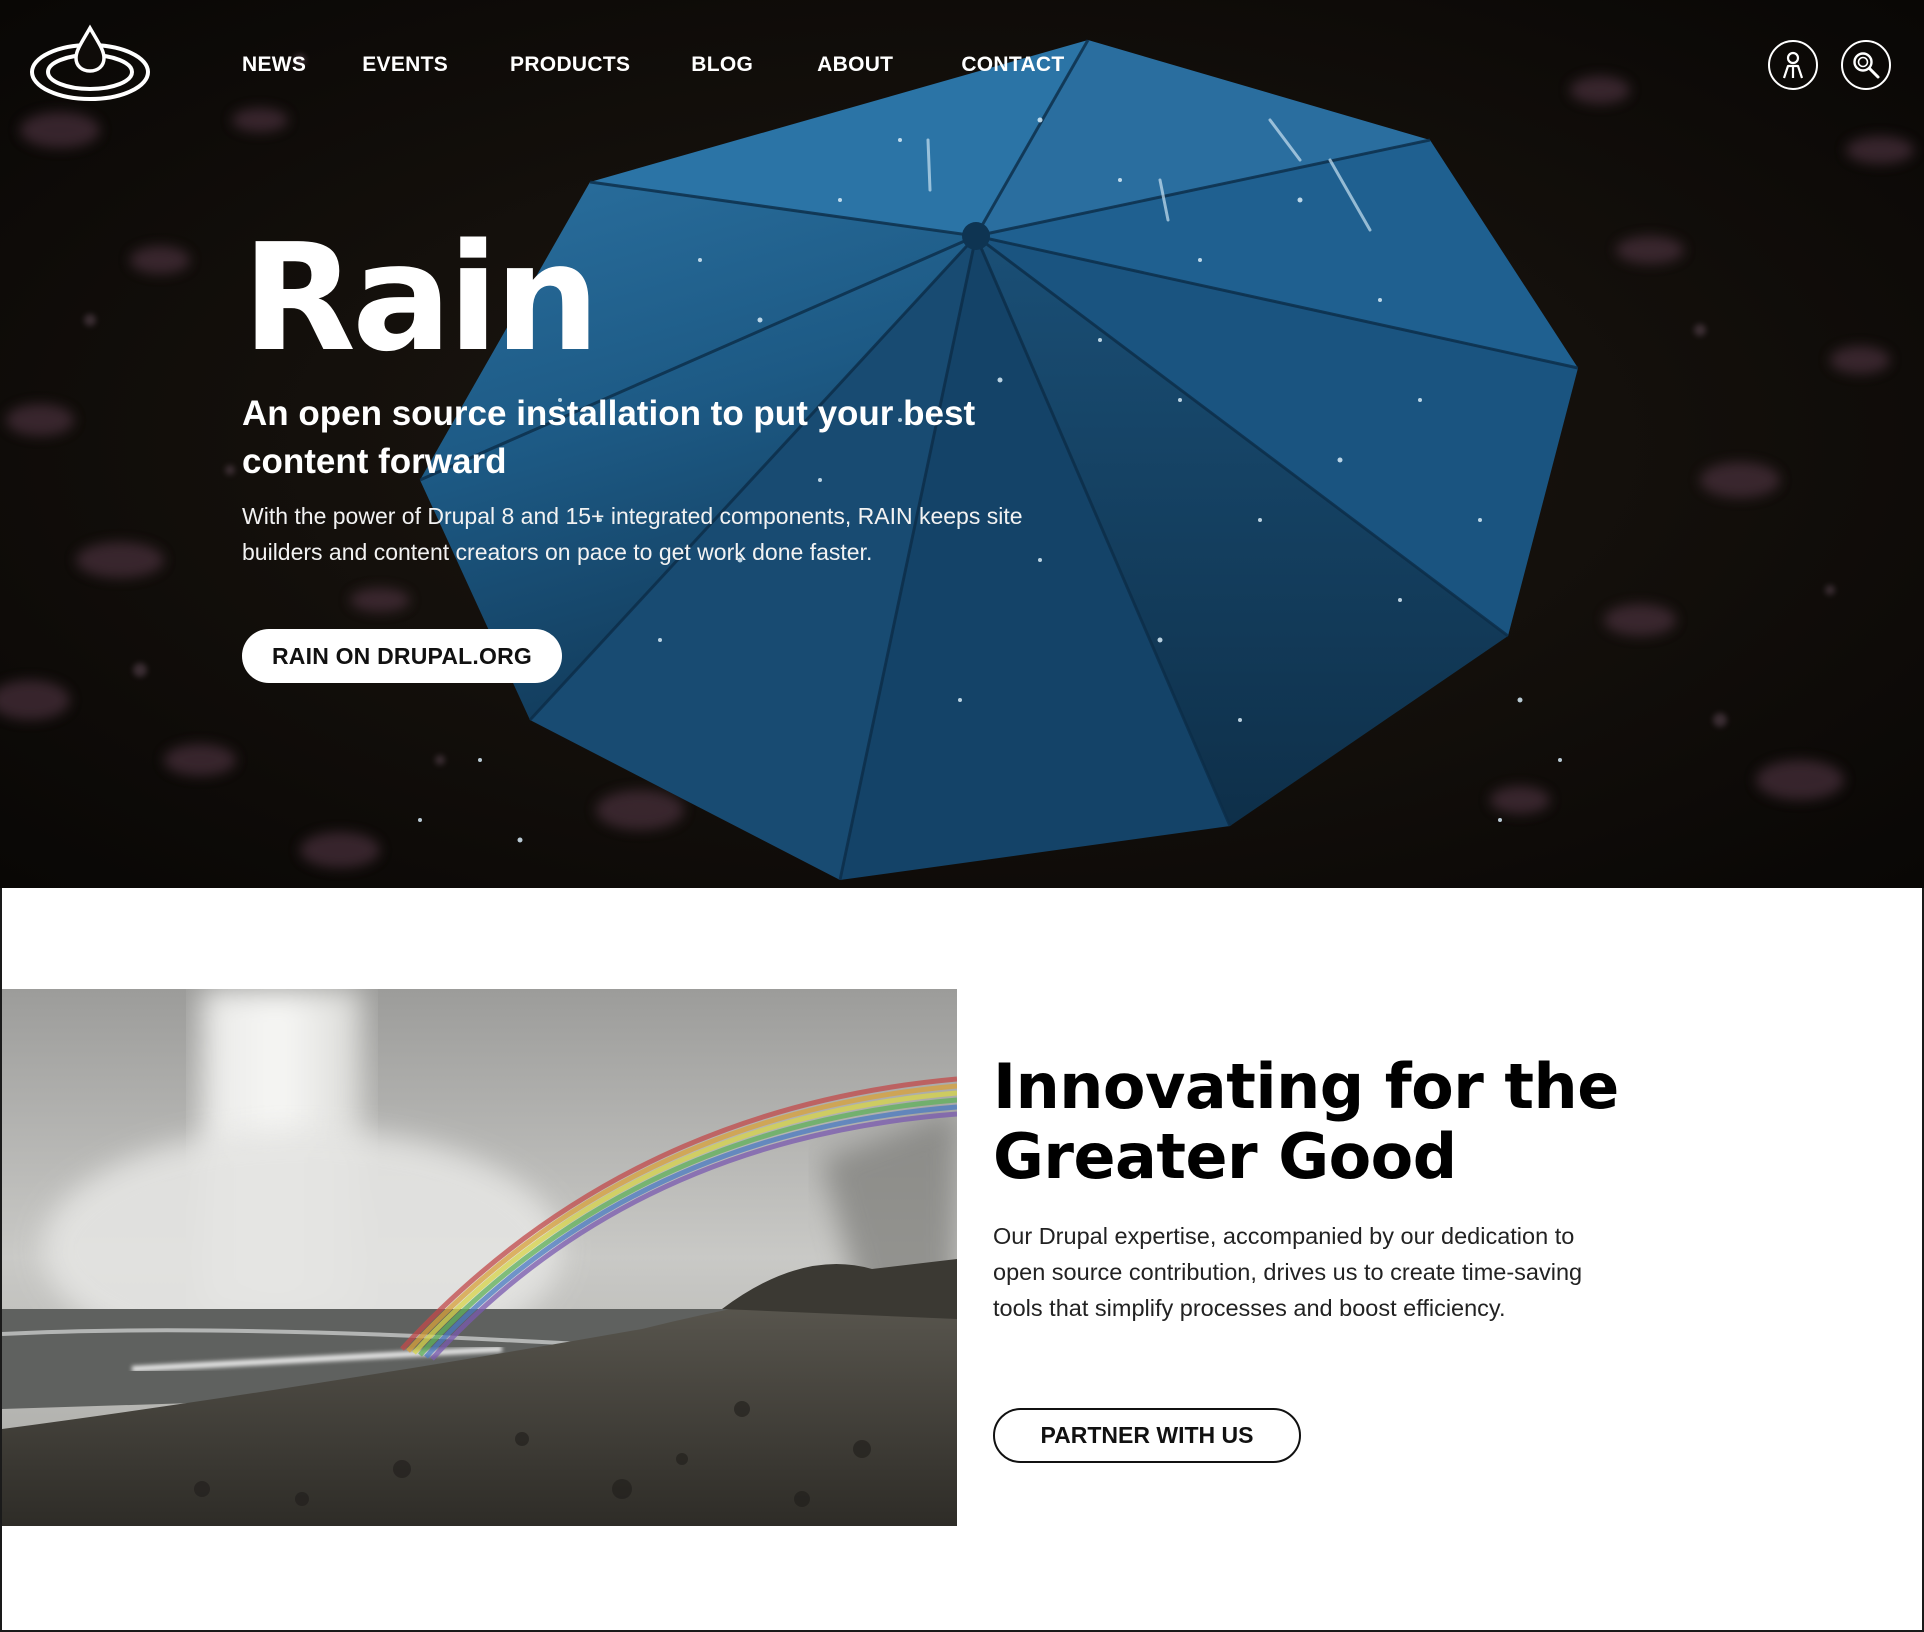  What do you see at coordinates (855, 65) in the screenshot?
I see `nav-item-about: ABOUT` at bounding box center [855, 65].